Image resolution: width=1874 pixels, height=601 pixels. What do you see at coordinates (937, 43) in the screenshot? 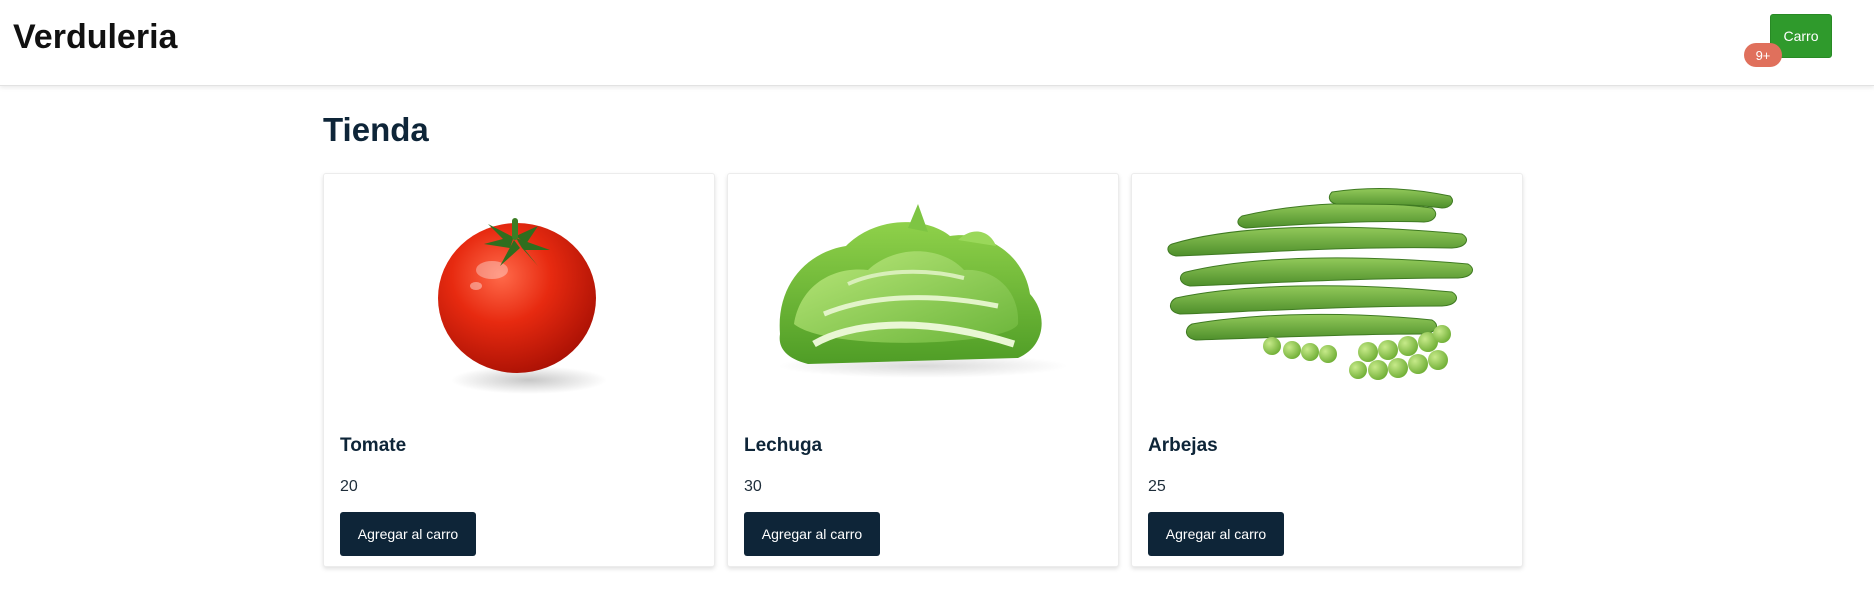
I see `navbar: Verduleria Carro 9+` at bounding box center [937, 43].